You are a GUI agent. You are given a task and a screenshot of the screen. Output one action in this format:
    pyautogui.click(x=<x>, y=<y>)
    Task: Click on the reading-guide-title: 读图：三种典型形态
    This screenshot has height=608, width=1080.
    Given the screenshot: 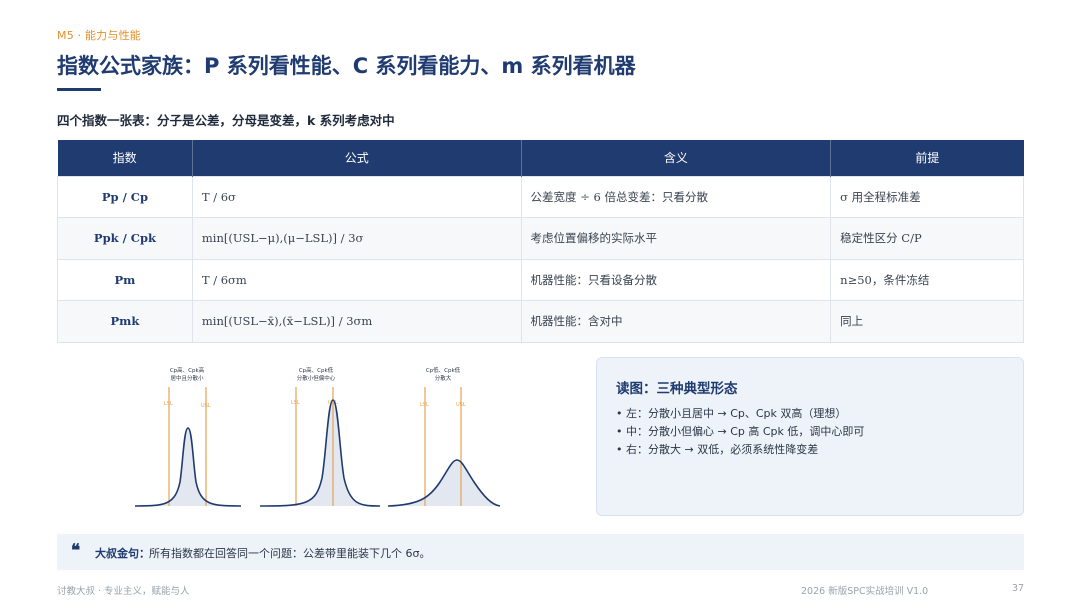 What is the action you would take?
    pyautogui.click(x=677, y=389)
    